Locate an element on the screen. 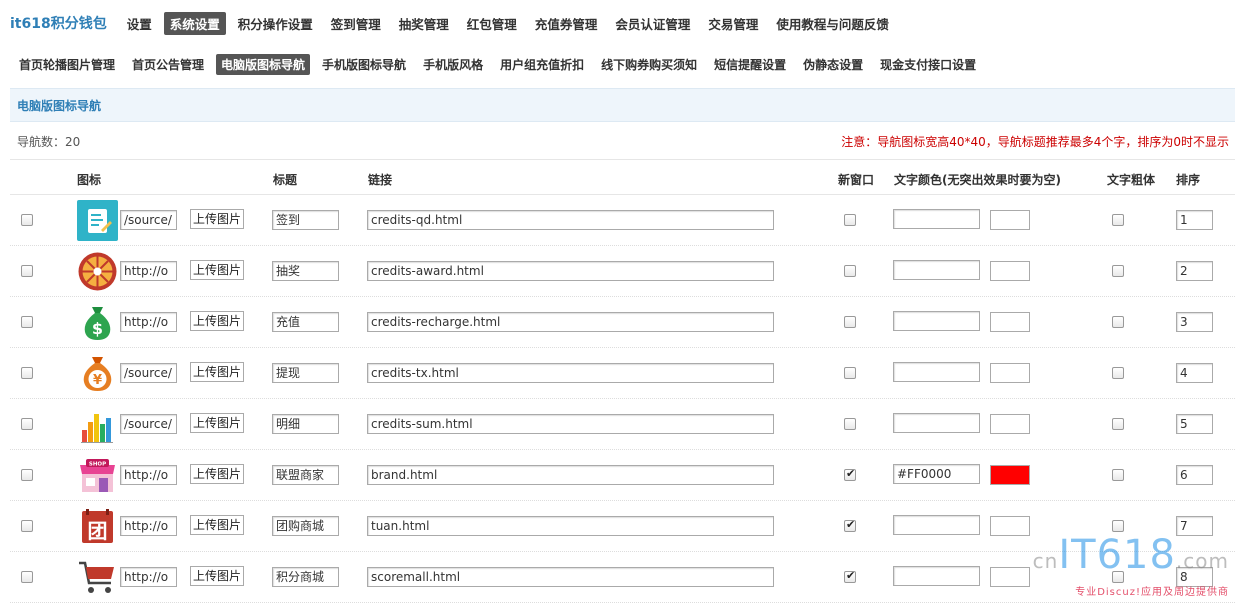 The width and height of the screenshot is (1235, 603). nav-title-input: 抽奖 is located at coordinates (305, 271).